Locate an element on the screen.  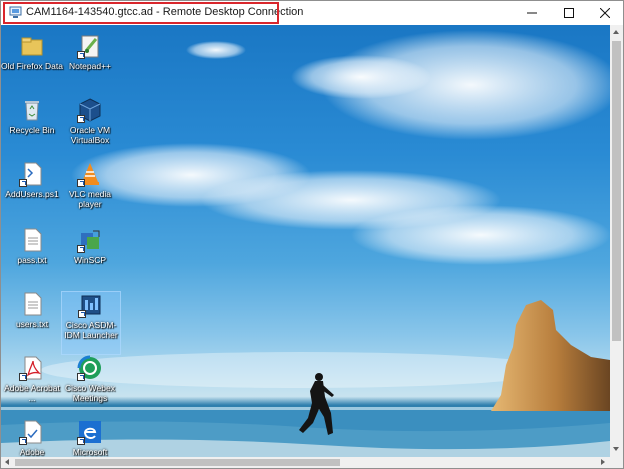
desktop-icon-adobe: Adobe is located at coordinates (32, 438).